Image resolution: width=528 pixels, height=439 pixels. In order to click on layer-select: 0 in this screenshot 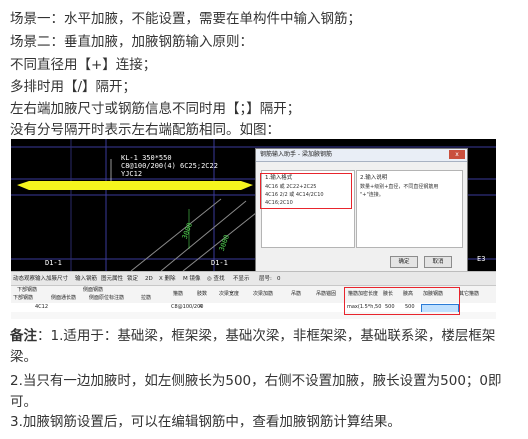, I will do `click(279, 279)`.